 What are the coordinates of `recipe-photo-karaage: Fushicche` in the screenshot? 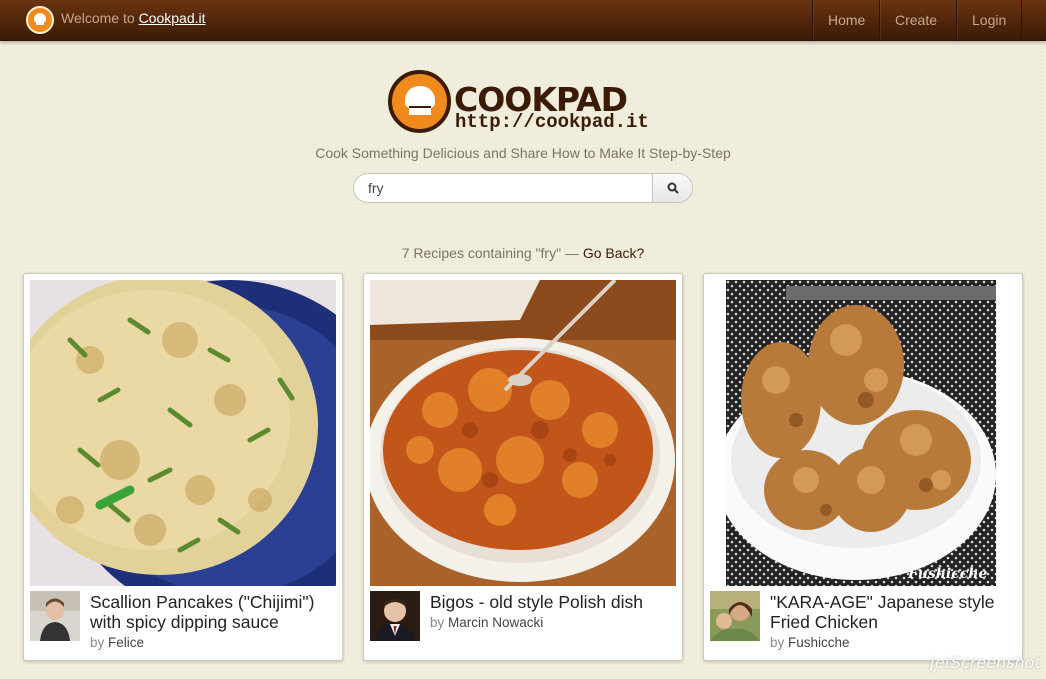 It's located at (861, 433).